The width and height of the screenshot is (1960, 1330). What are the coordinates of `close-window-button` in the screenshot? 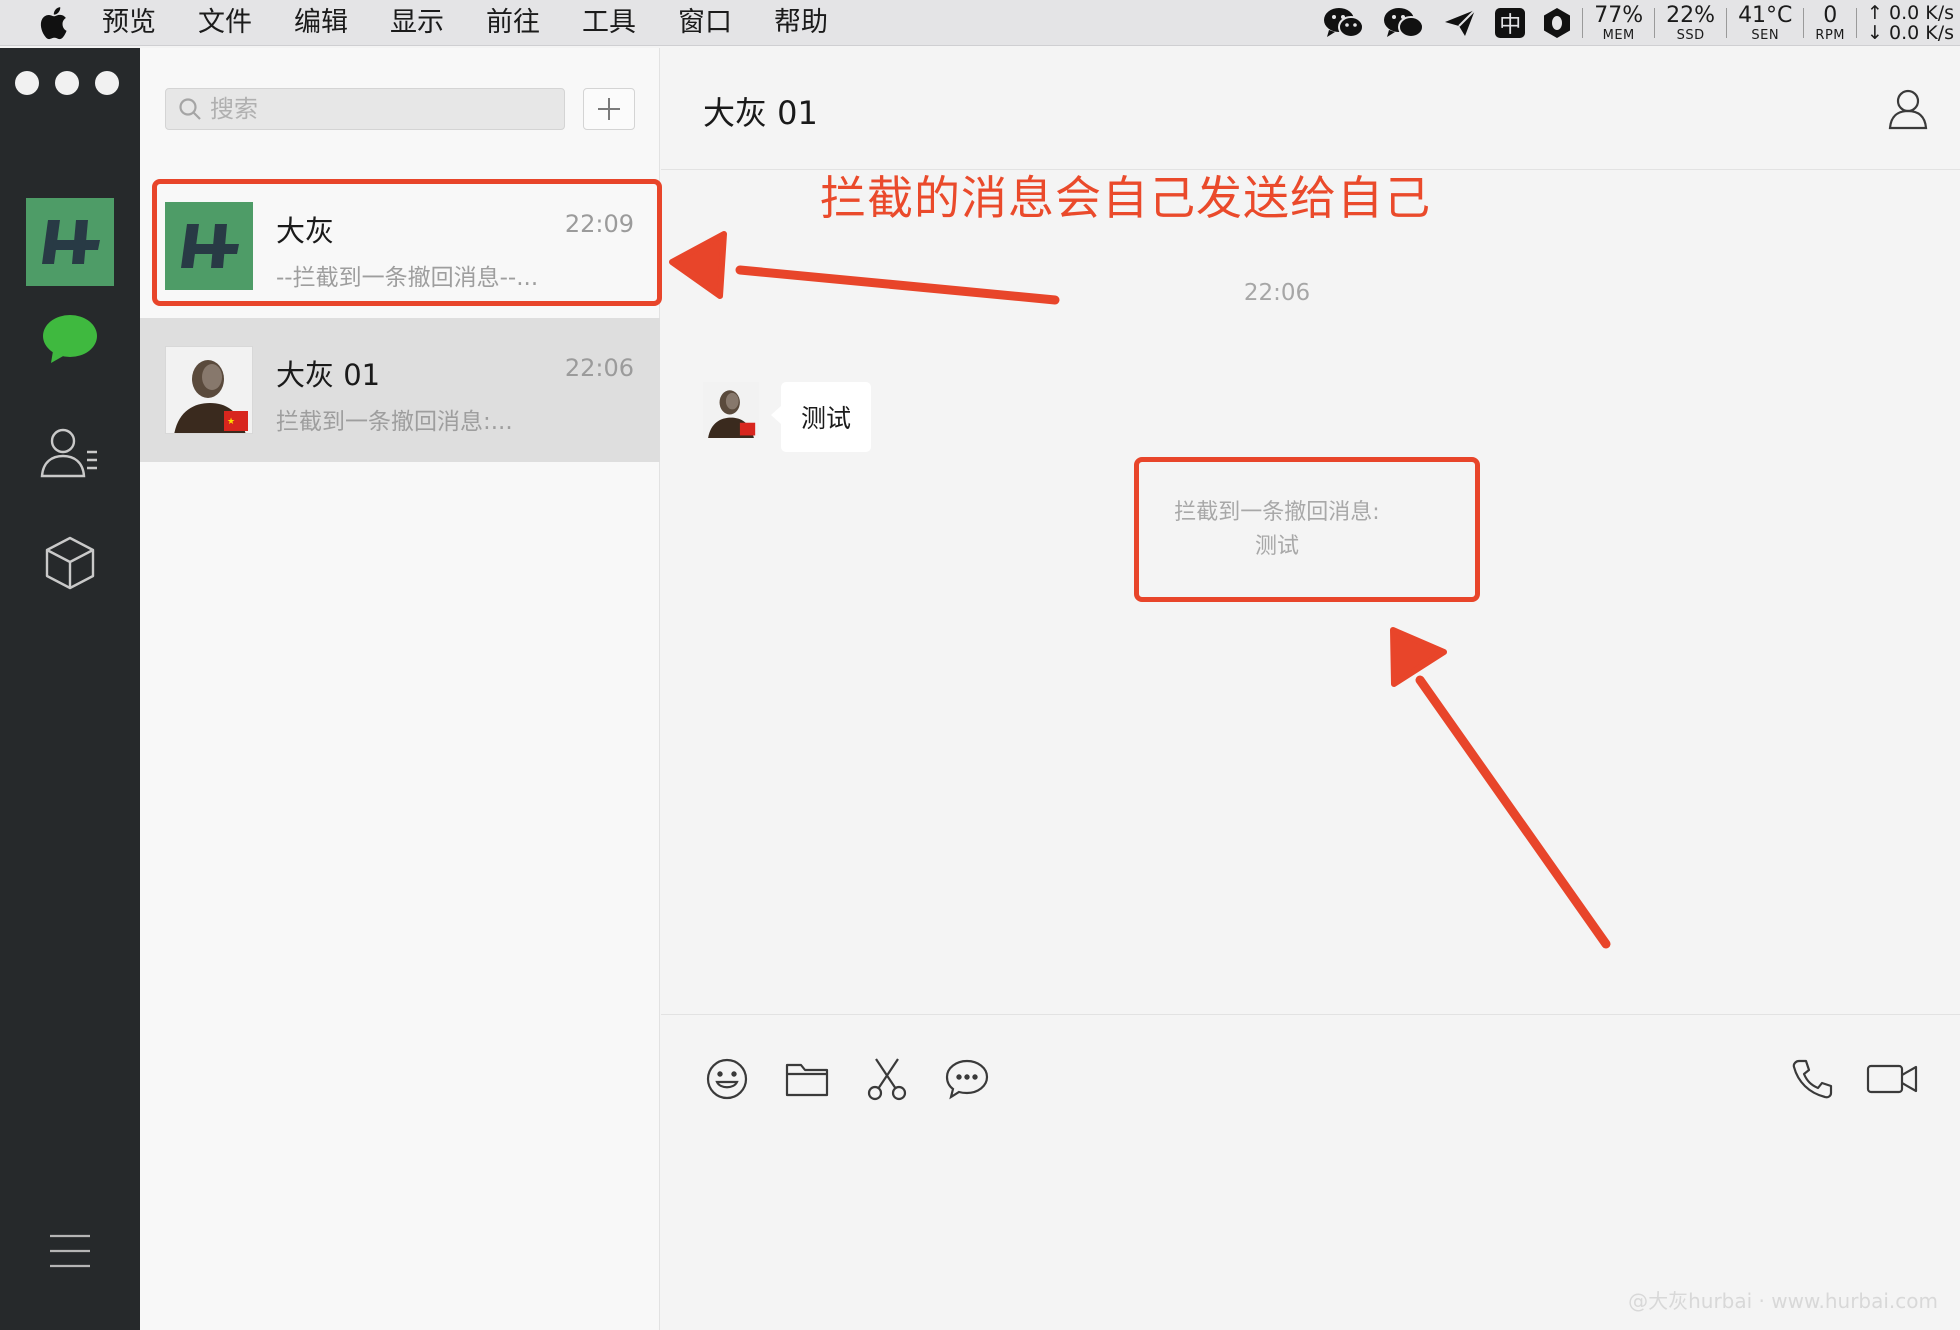 It's located at (27, 83).